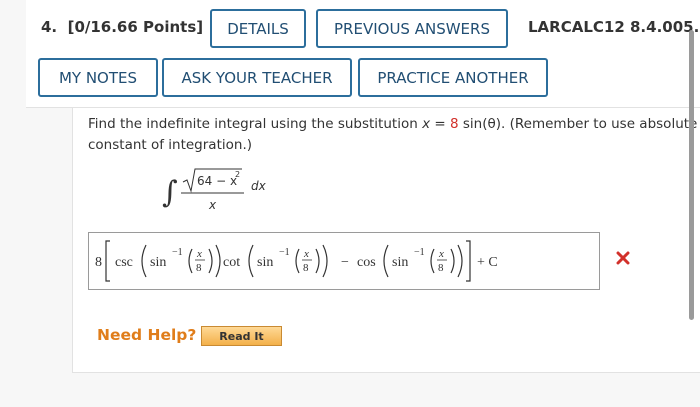  I want to click on integral-sign: ∫, so click(170, 192).